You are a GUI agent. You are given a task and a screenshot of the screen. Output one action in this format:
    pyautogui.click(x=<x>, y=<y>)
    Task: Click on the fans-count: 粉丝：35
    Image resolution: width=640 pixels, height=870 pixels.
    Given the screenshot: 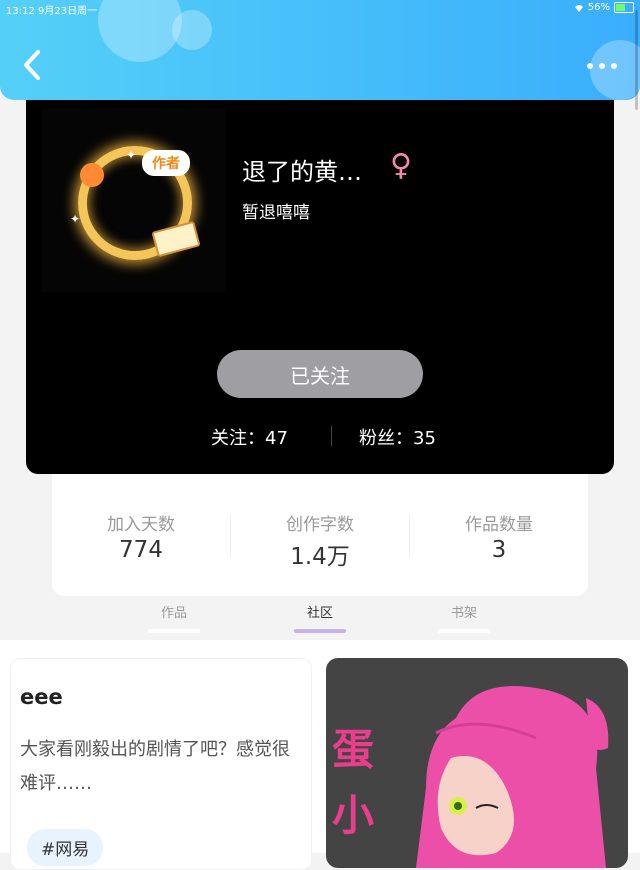 What is the action you would take?
    pyautogui.click(x=397, y=437)
    